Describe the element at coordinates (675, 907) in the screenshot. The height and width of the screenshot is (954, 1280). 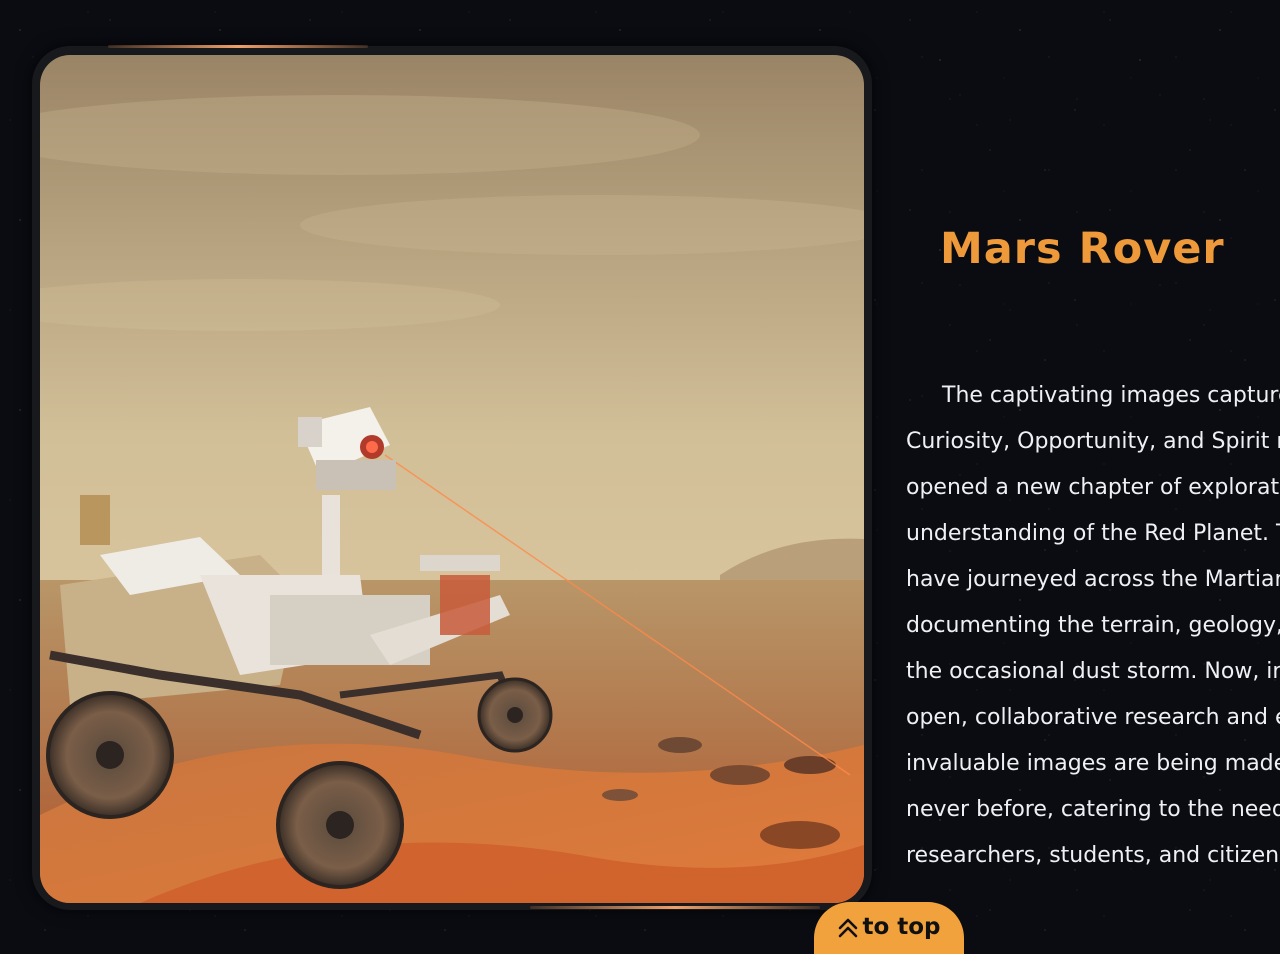
I see `card-accent-bottom` at that location.